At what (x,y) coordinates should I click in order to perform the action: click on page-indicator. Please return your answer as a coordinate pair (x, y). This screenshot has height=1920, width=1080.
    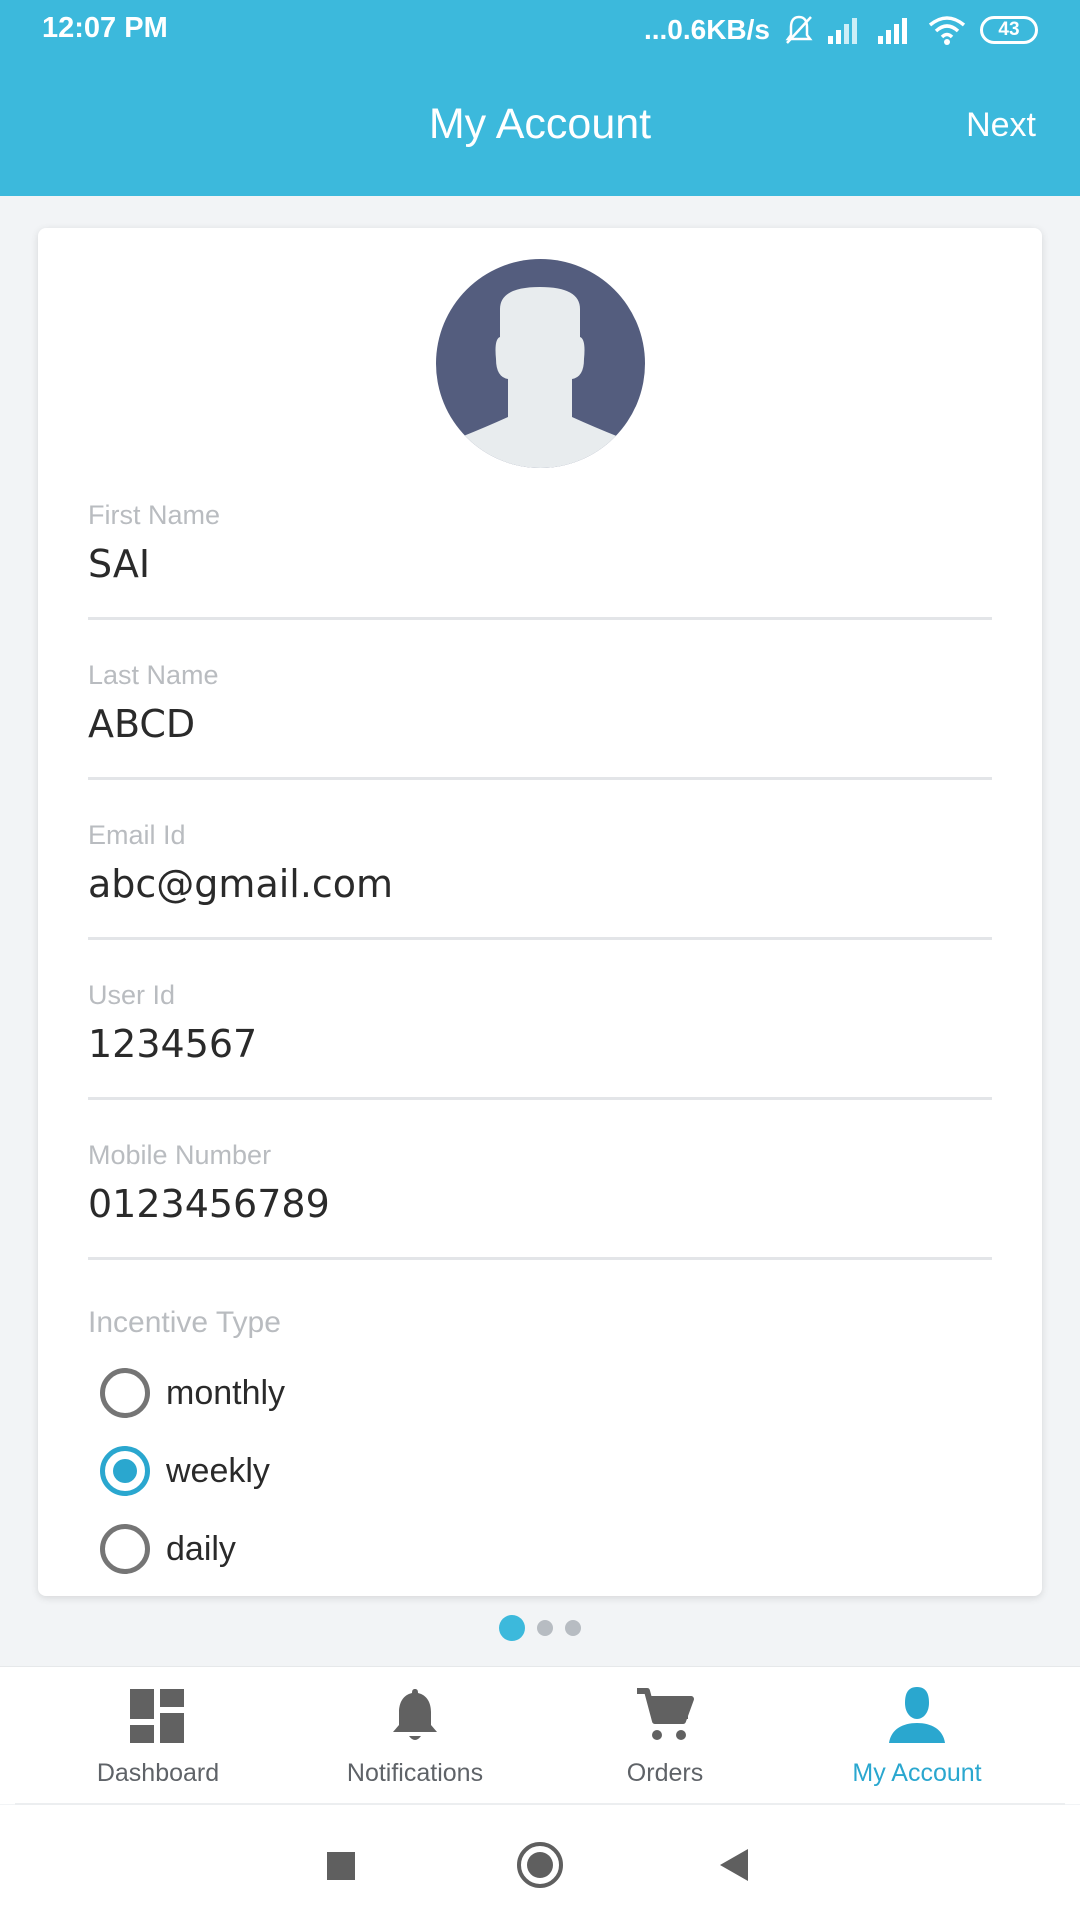
    Looking at the image, I should click on (540, 1628).